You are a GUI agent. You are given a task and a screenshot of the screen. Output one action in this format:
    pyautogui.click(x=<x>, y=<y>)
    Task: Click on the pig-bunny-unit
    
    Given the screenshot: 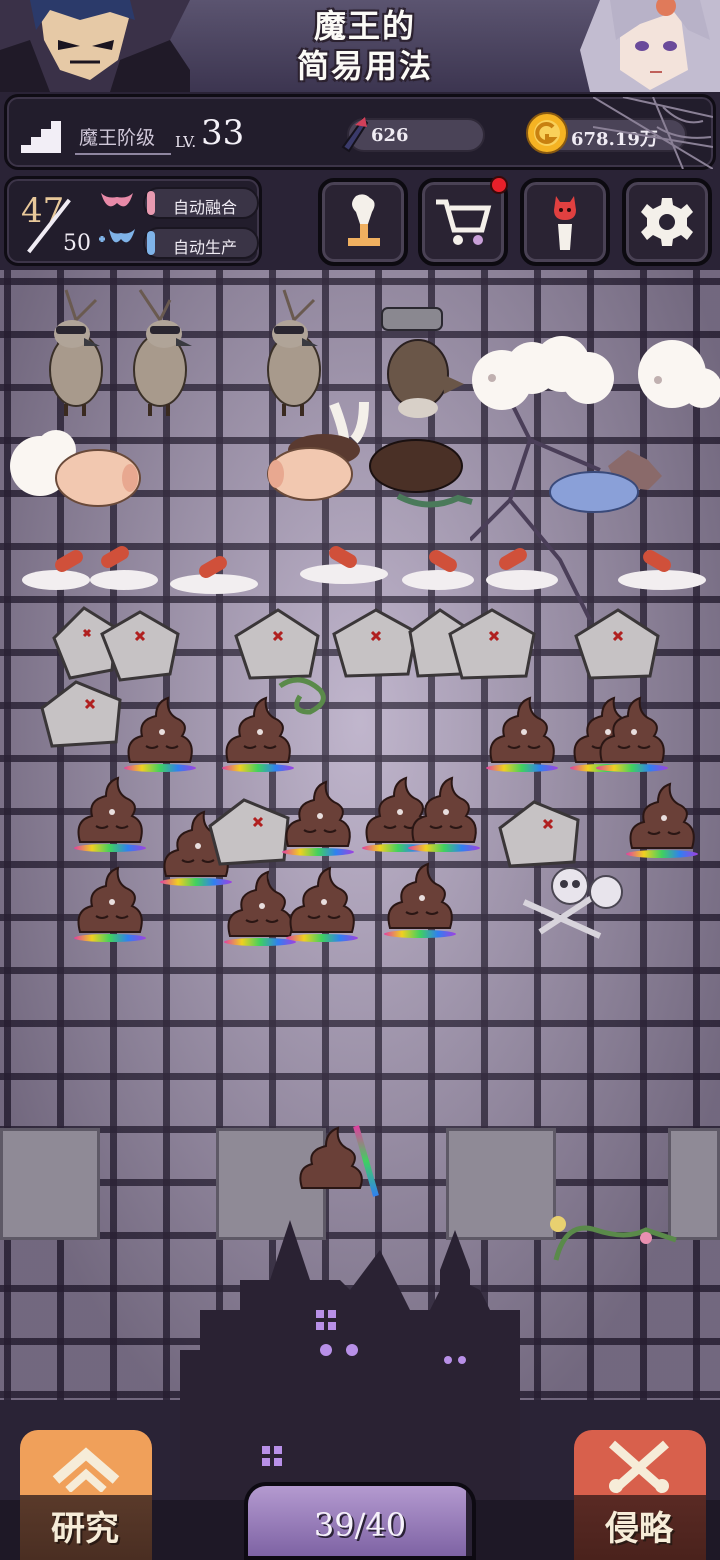 What is the action you would take?
    pyautogui.click(x=324, y=452)
    